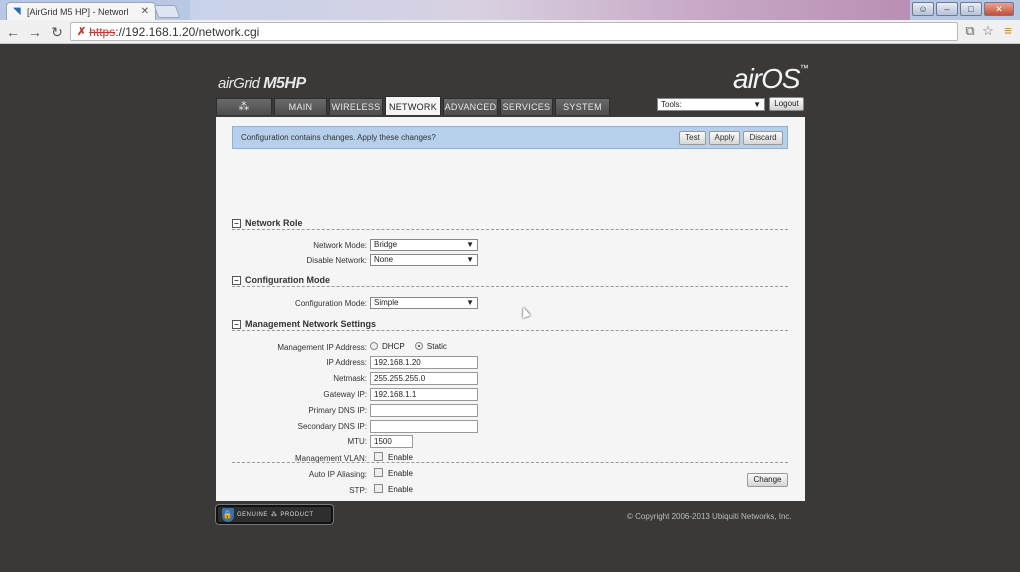 This screenshot has width=1020, height=572. I want to click on product-text: PRODUCT, so click(297, 514).